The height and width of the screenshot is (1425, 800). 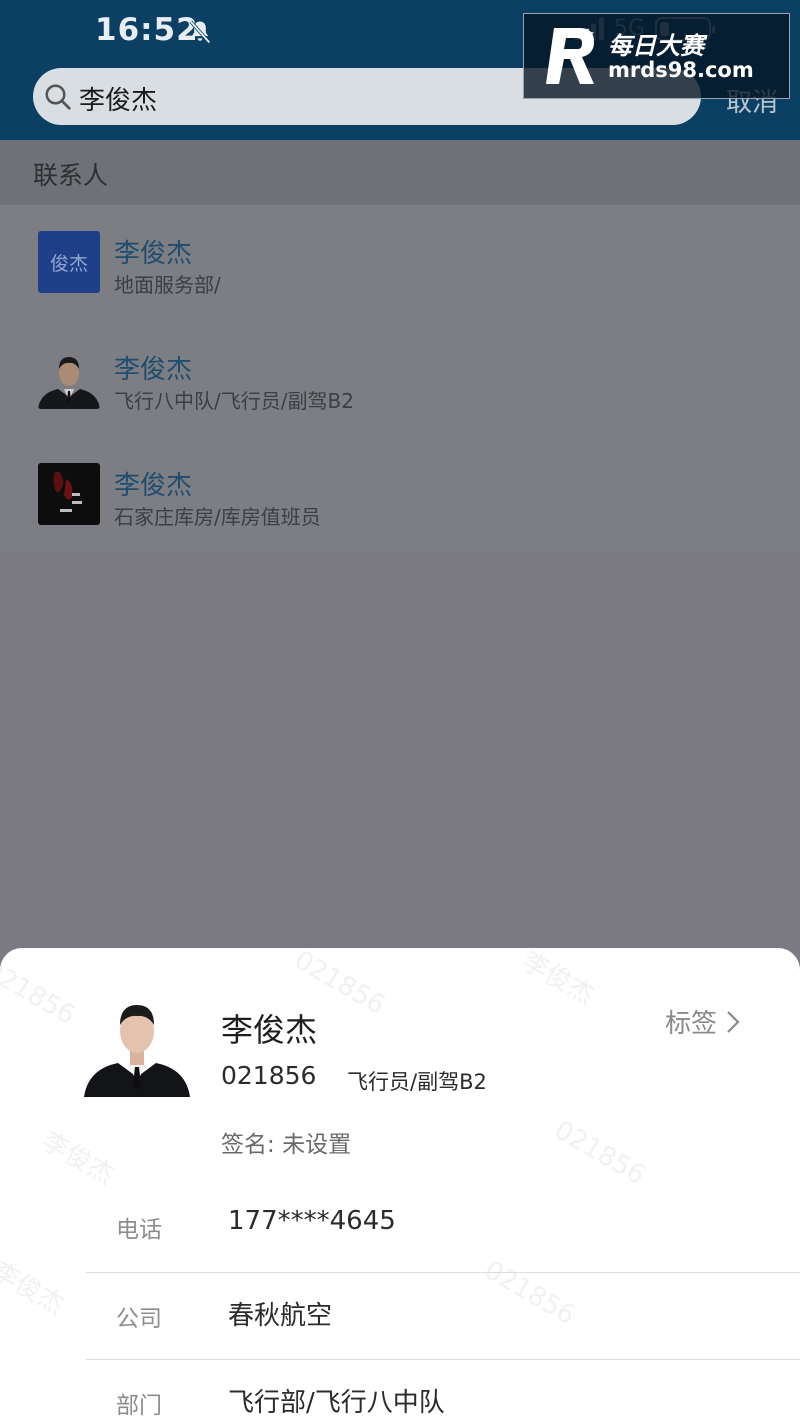 What do you see at coordinates (248, 1145) in the screenshot?
I see `signature-label: 签名:` at bounding box center [248, 1145].